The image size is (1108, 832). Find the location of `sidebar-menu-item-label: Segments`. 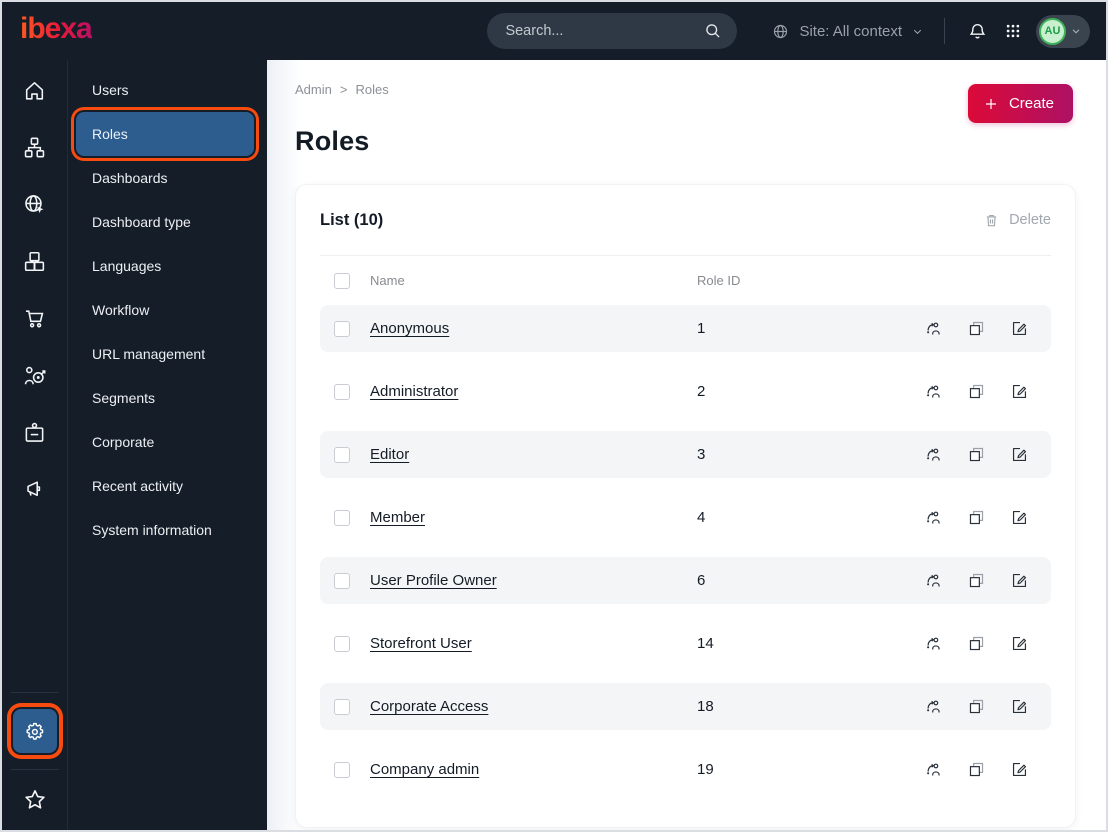

sidebar-menu-item-label: Segments is located at coordinates (124, 398).